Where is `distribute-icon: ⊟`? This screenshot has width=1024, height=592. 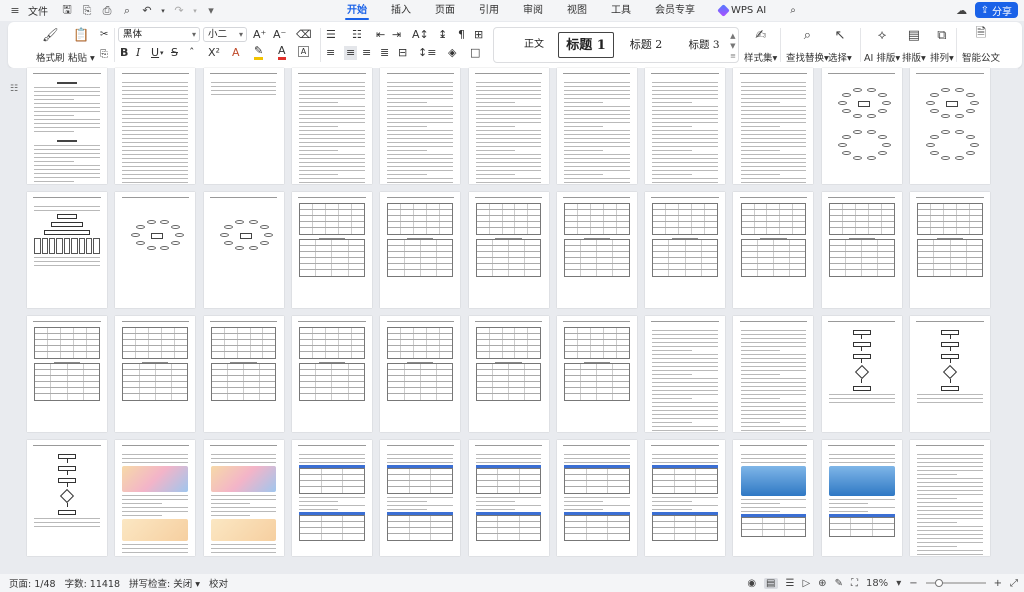
distribute-icon: ⊟ is located at coordinates (402, 53).